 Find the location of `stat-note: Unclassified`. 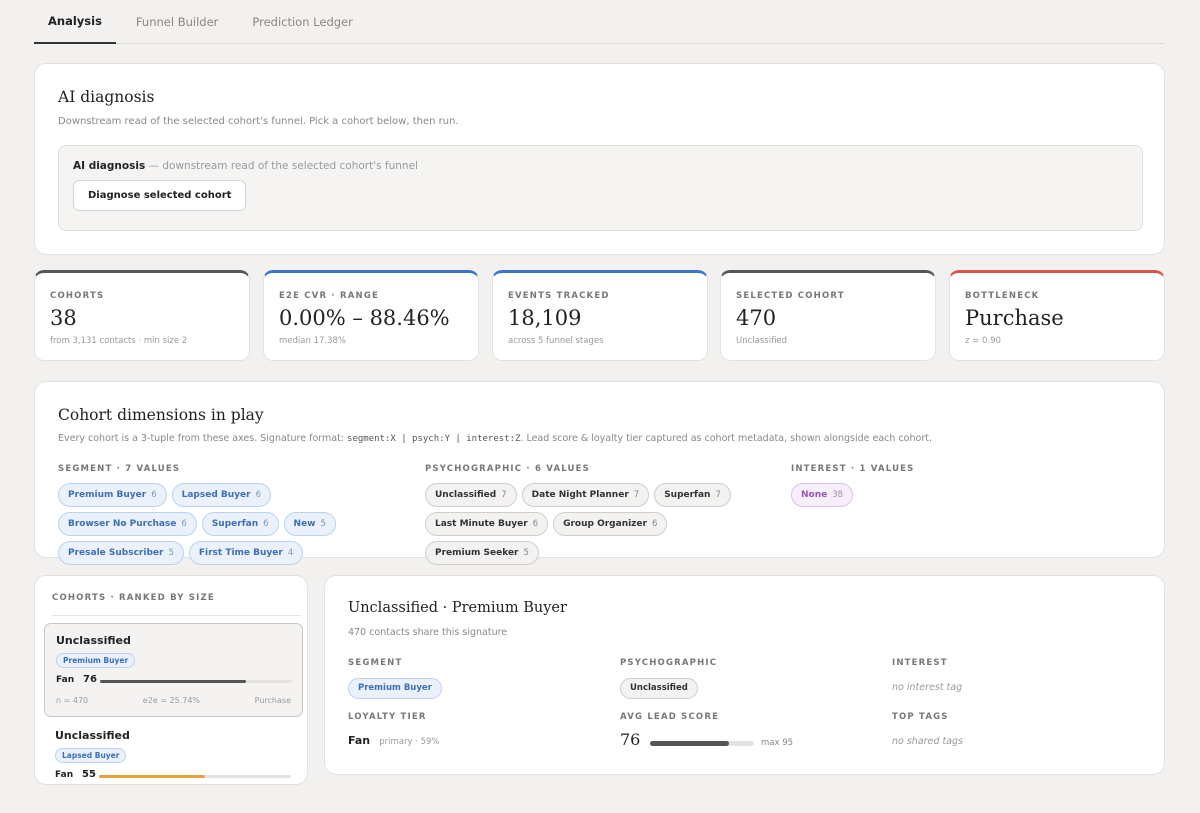

stat-note: Unclassified is located at coordinates (762, 341).